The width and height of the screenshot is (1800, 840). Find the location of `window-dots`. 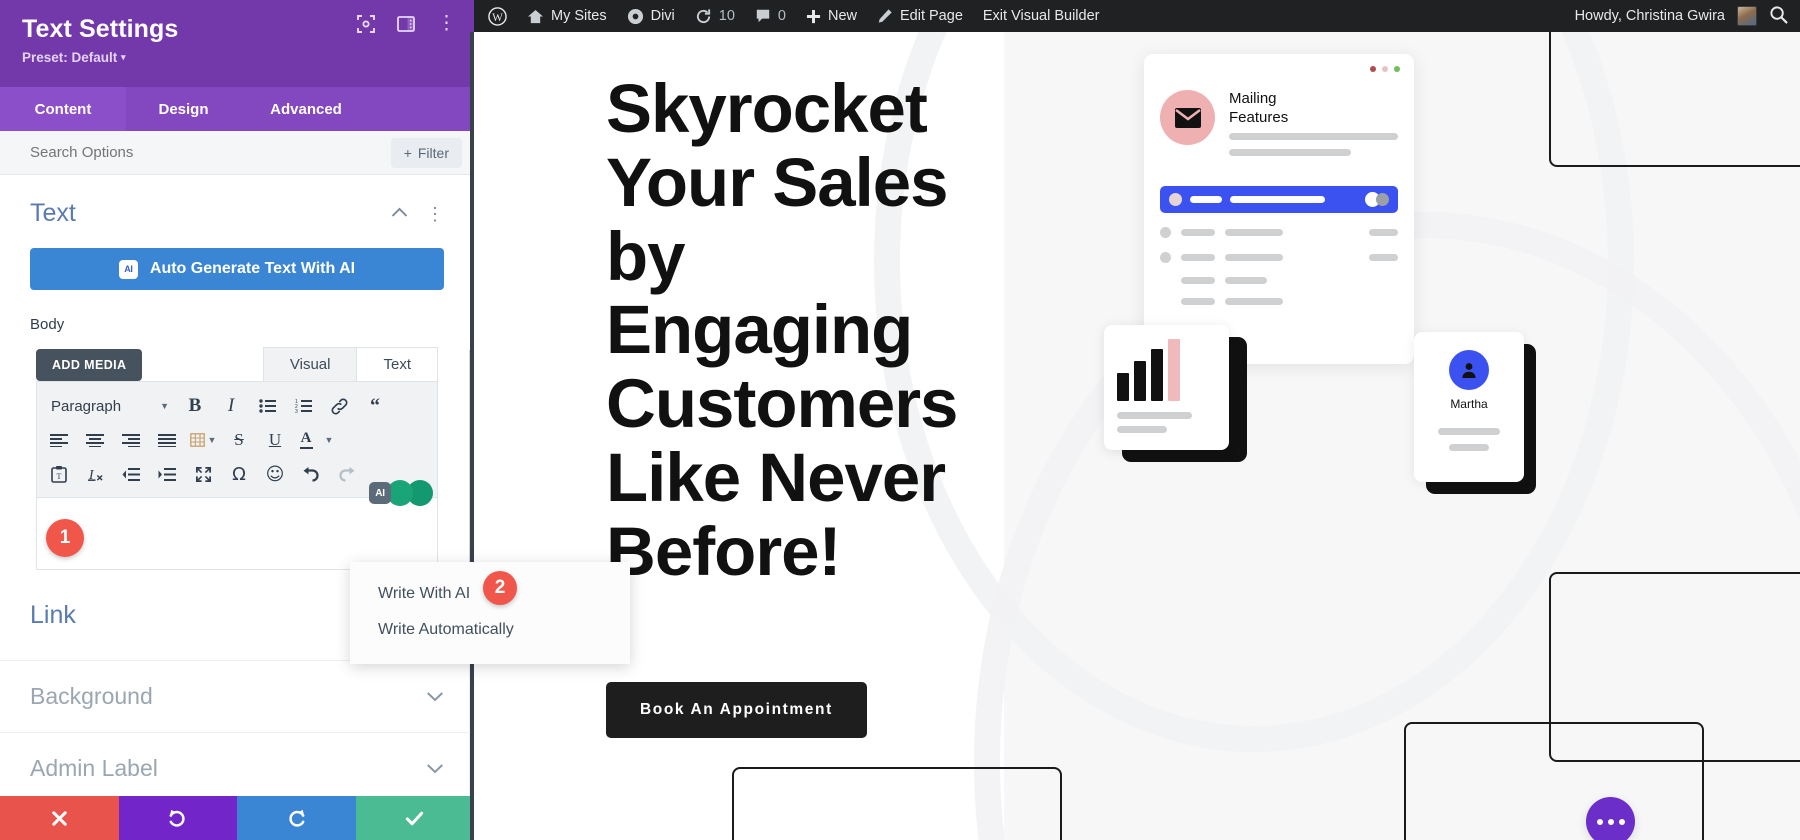

window-dots is located at coordinates (1385, 69).